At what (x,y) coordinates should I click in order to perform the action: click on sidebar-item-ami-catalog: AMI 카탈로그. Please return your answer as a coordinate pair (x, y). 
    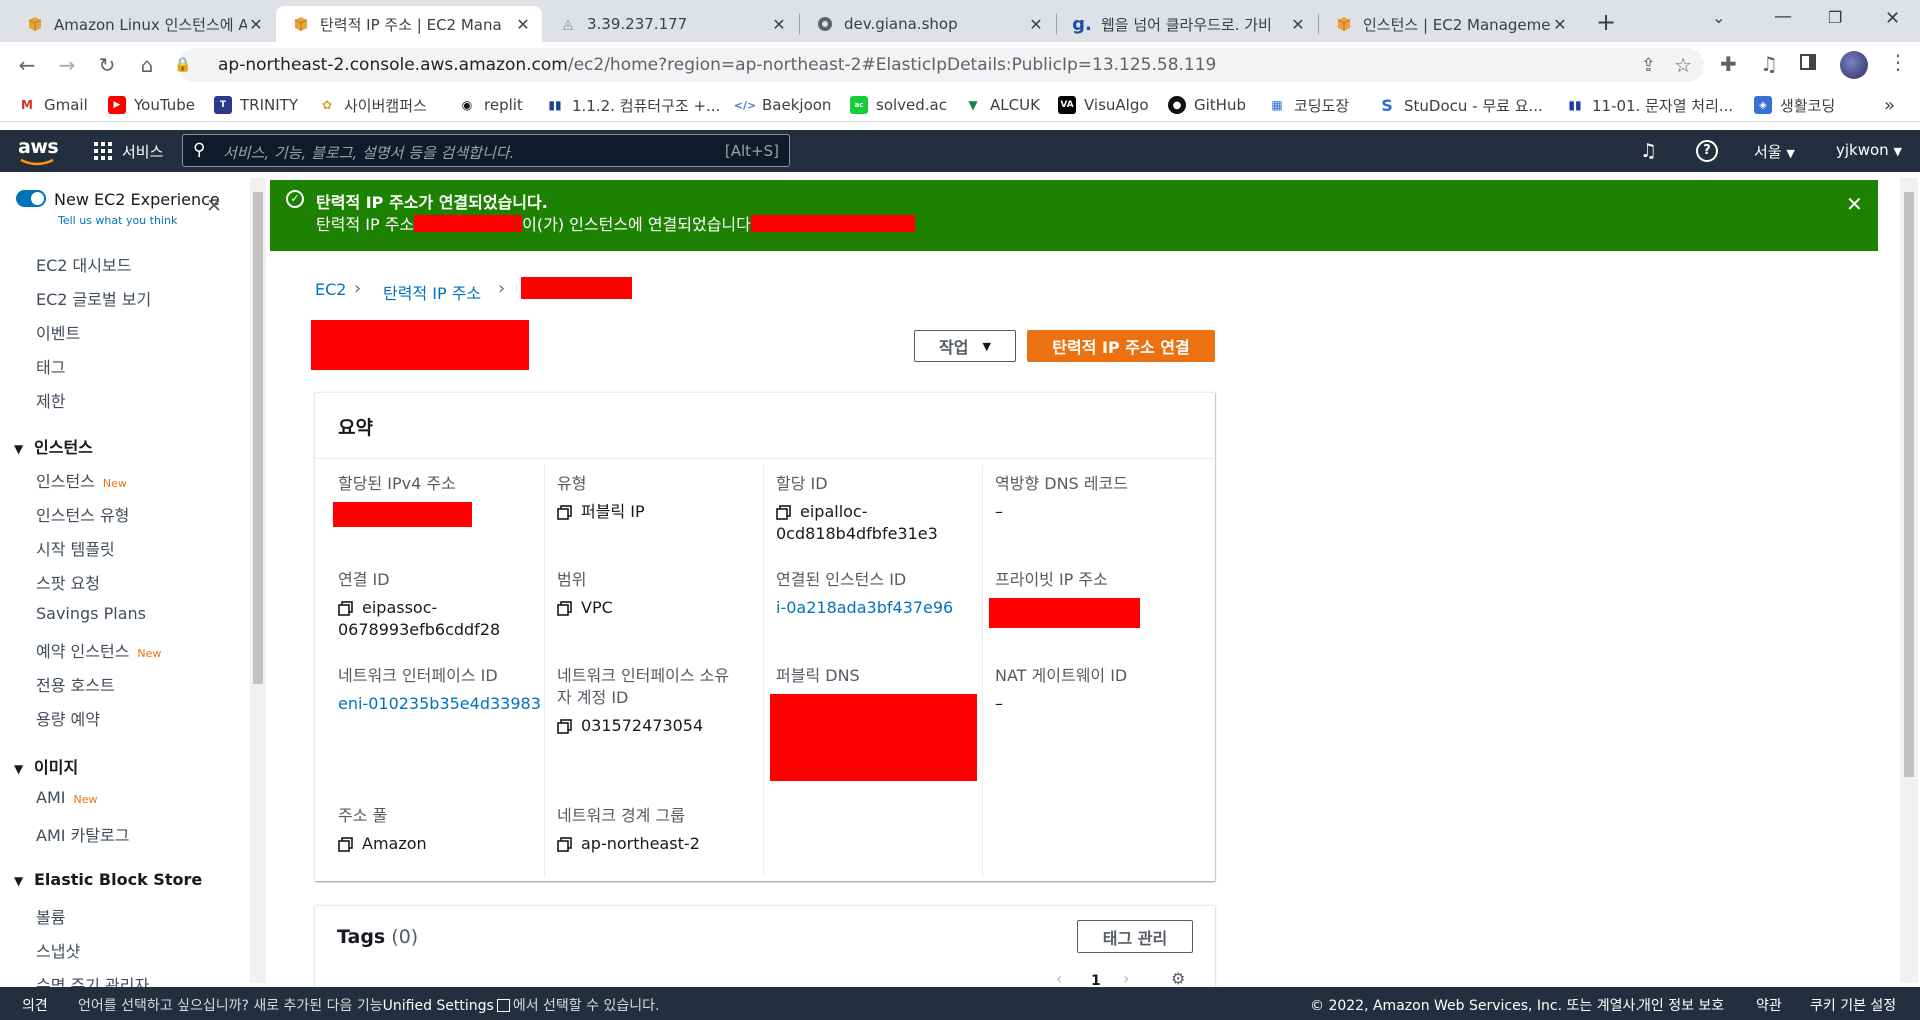
    Looking at the image, I should click on (82, 834).